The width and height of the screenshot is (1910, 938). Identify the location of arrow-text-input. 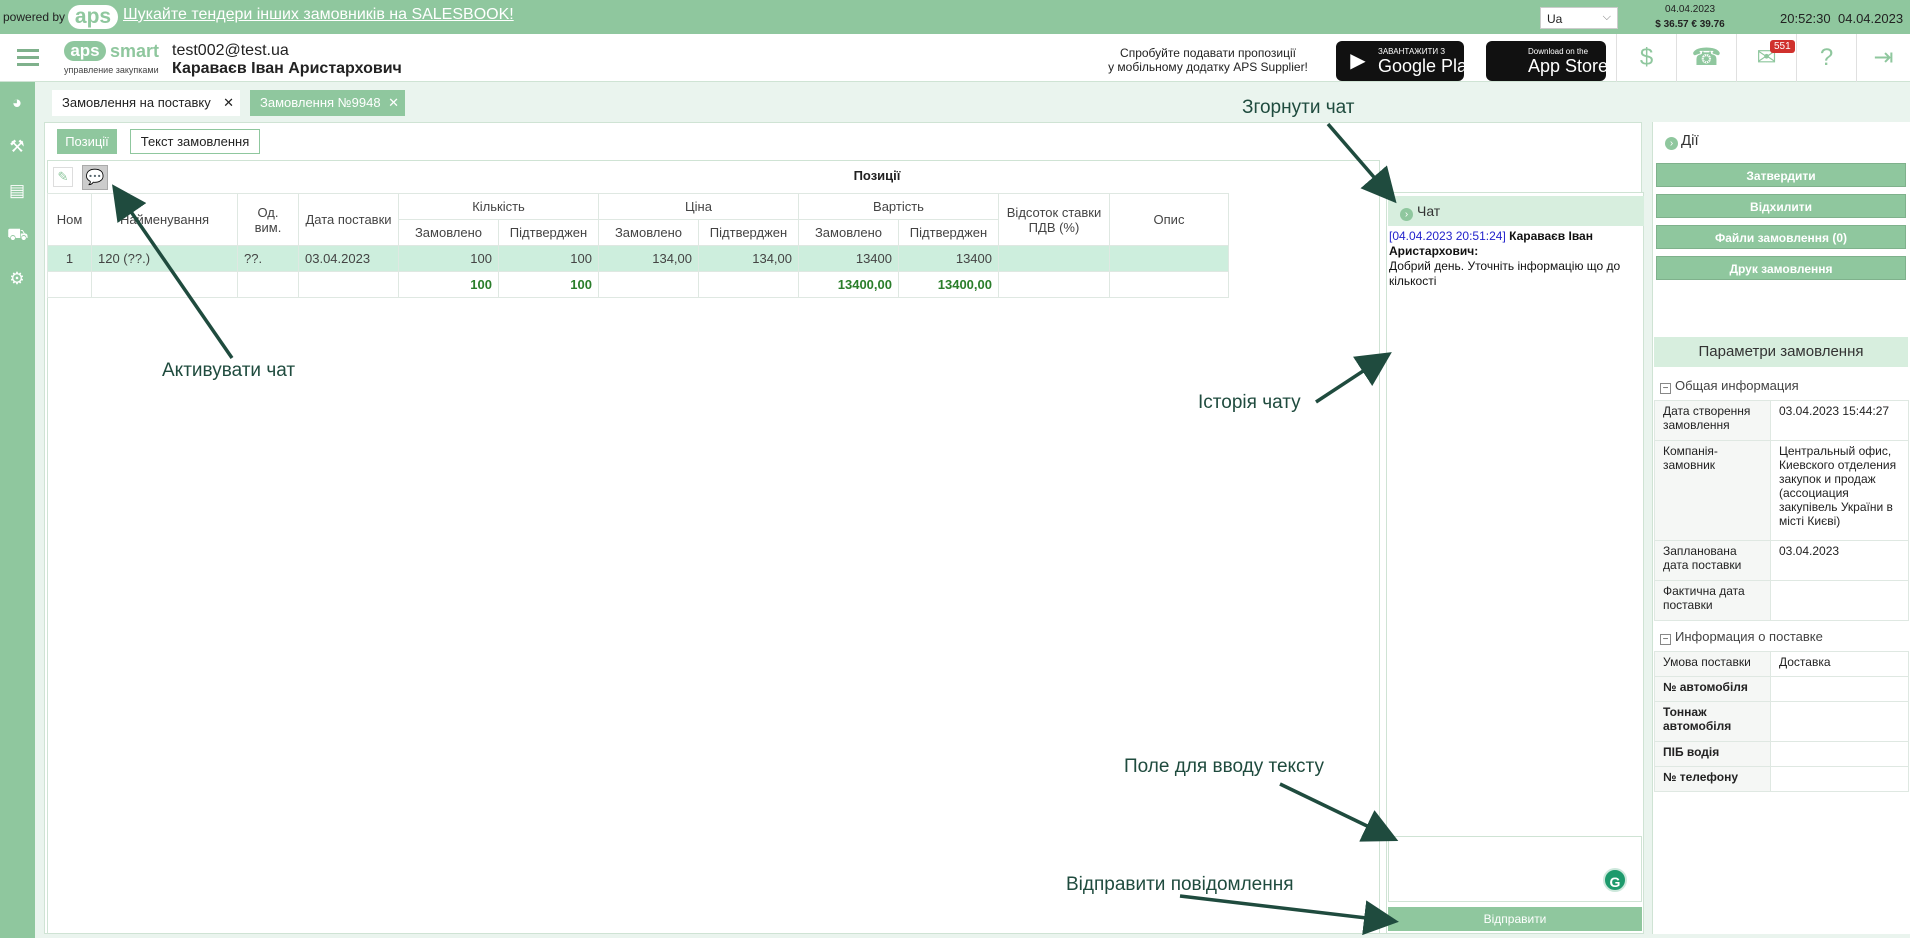
(1339, 812).